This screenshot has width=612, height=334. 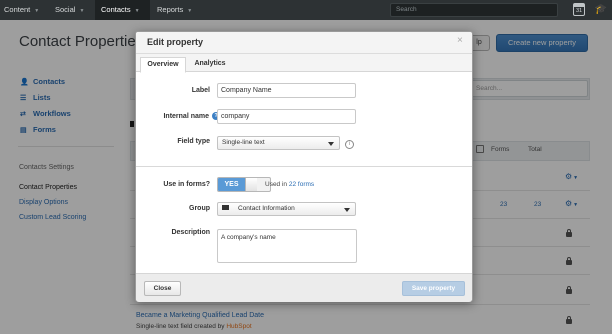 What do you see at coordinates (186, 184) in the screenshot?
I see `use-in-forms-label: Use in forms?` at bounding box center [186, 184].